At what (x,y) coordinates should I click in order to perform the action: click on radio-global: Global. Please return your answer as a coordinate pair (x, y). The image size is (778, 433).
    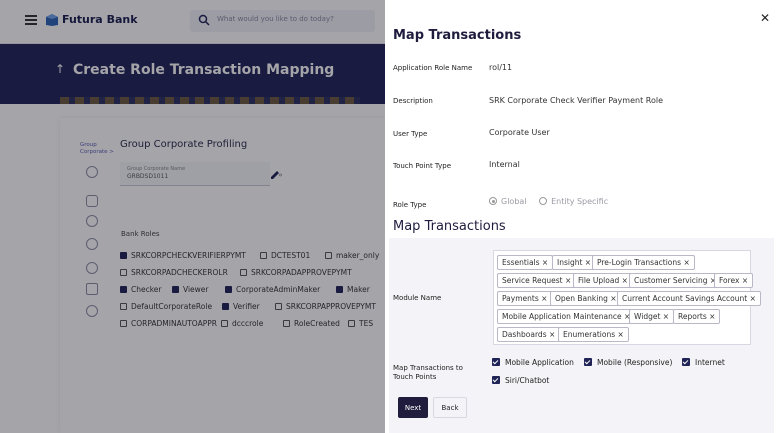
    Looking at the image, I should click on (508, 201).